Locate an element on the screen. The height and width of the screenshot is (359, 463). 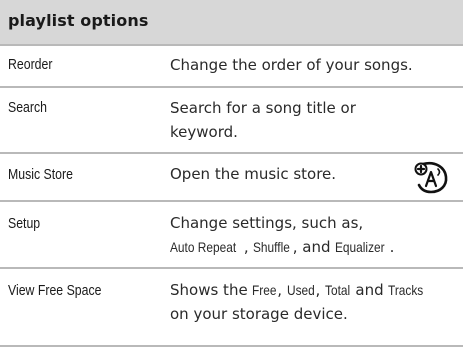
stat-used: Used is located at coordinates (300, 290).